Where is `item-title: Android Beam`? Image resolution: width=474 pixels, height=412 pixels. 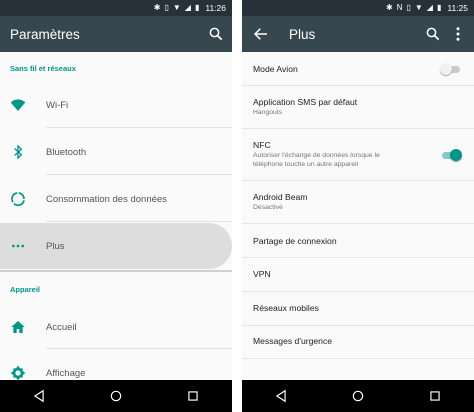
item-title: Android Beam is located at coordinates (280, 197).